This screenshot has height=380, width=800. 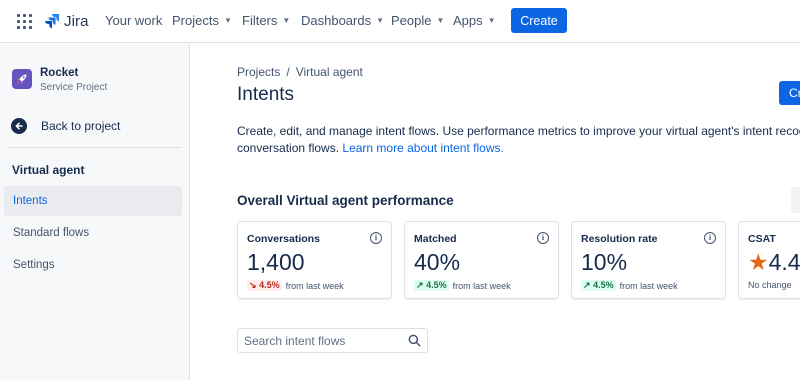 What do you see at coordinates (411, 20) in the screenshot?
I see `nav-people-label: People` at bounding box center [411, 20].